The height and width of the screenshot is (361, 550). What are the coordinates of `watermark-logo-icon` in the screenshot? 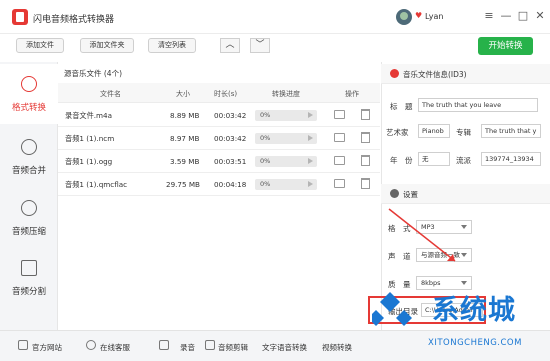 It's located at (392, 309).